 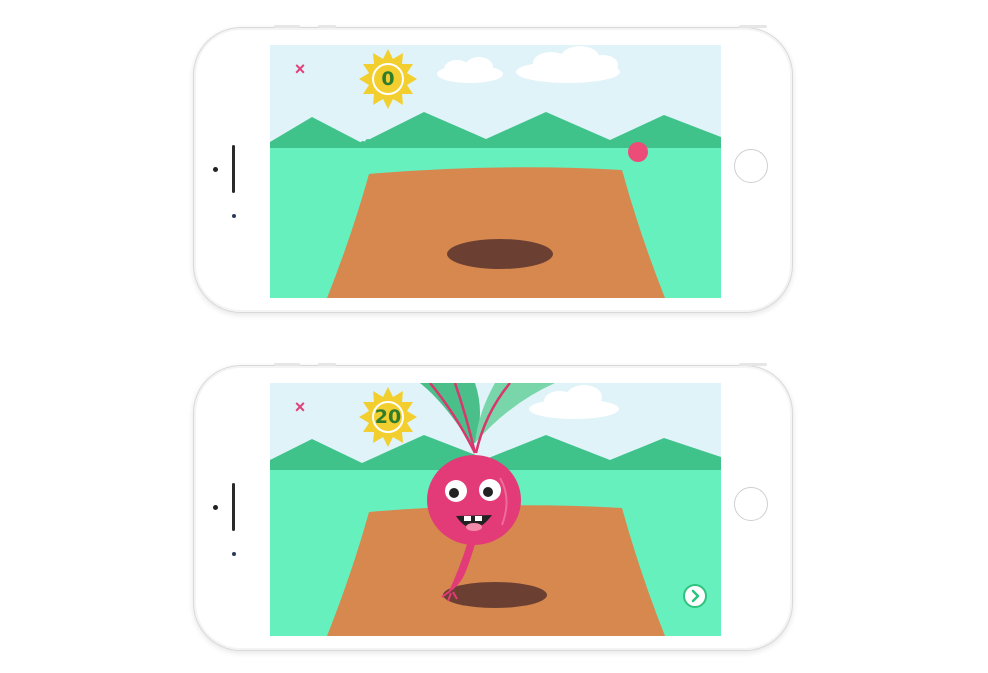 I want to click on chevron-right-icon, so click(x=695, y=596).